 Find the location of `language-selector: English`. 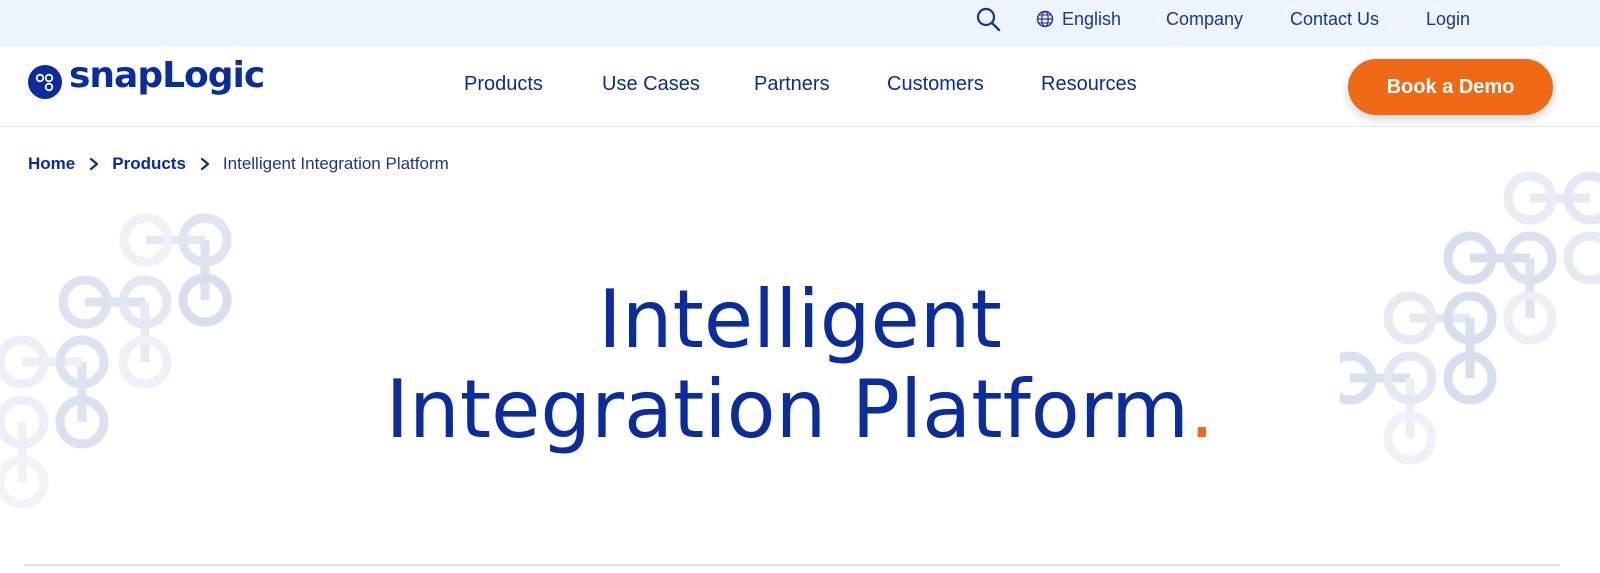

language-selector: English is located at coordinates (1078, 19).